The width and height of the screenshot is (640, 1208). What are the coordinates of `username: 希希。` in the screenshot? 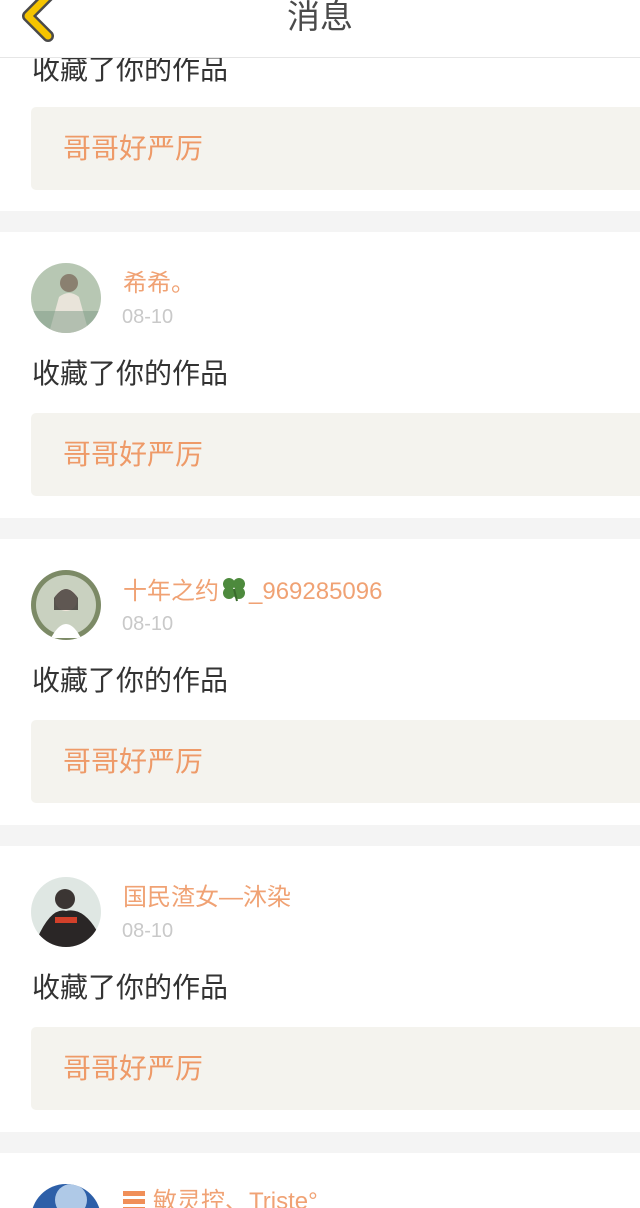 It's located at (159, 284).